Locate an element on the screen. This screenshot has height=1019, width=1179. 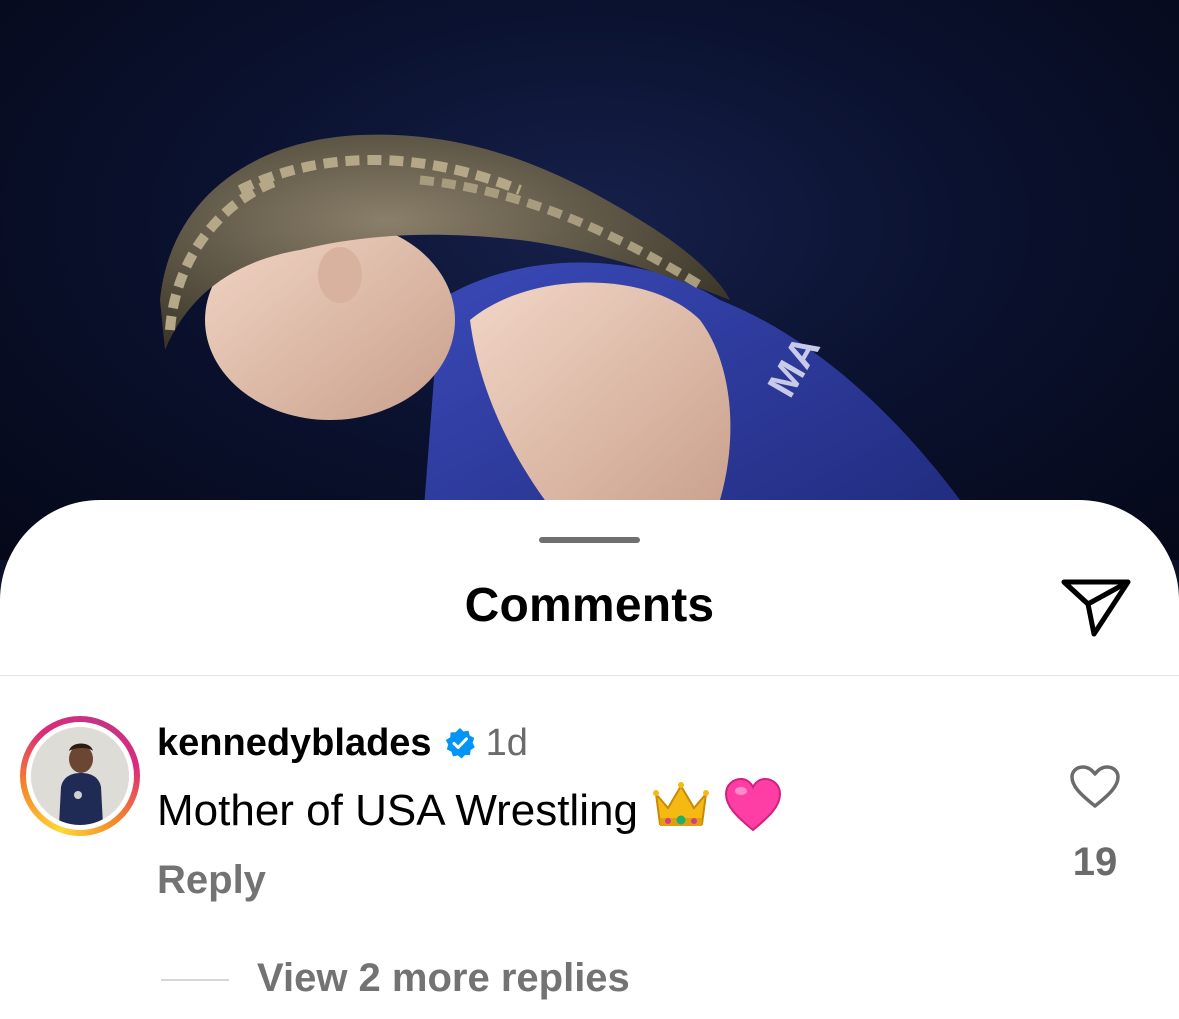
pink-heart-emoji is located at coordinates (753, 810).